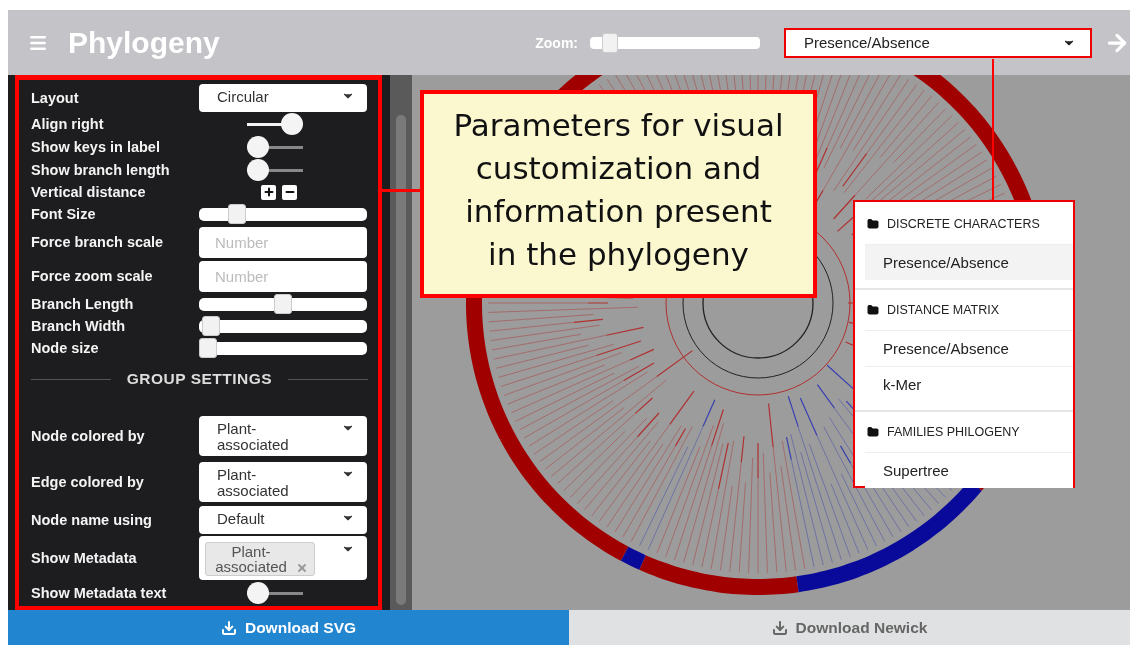  I want to click on annotation-callout: Parameters for visual customization and information present in the phylogeny, so click(618, 194).